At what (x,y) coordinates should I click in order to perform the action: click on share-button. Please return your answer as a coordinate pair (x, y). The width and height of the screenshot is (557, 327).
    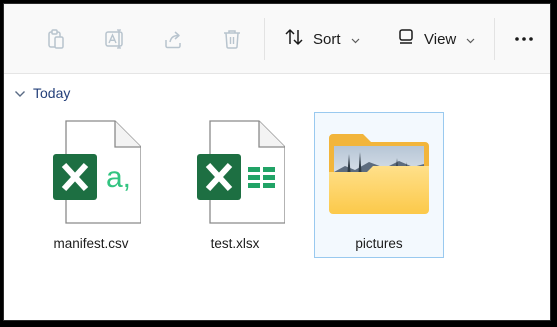
    Looking at the image, I should click on (173, 39).